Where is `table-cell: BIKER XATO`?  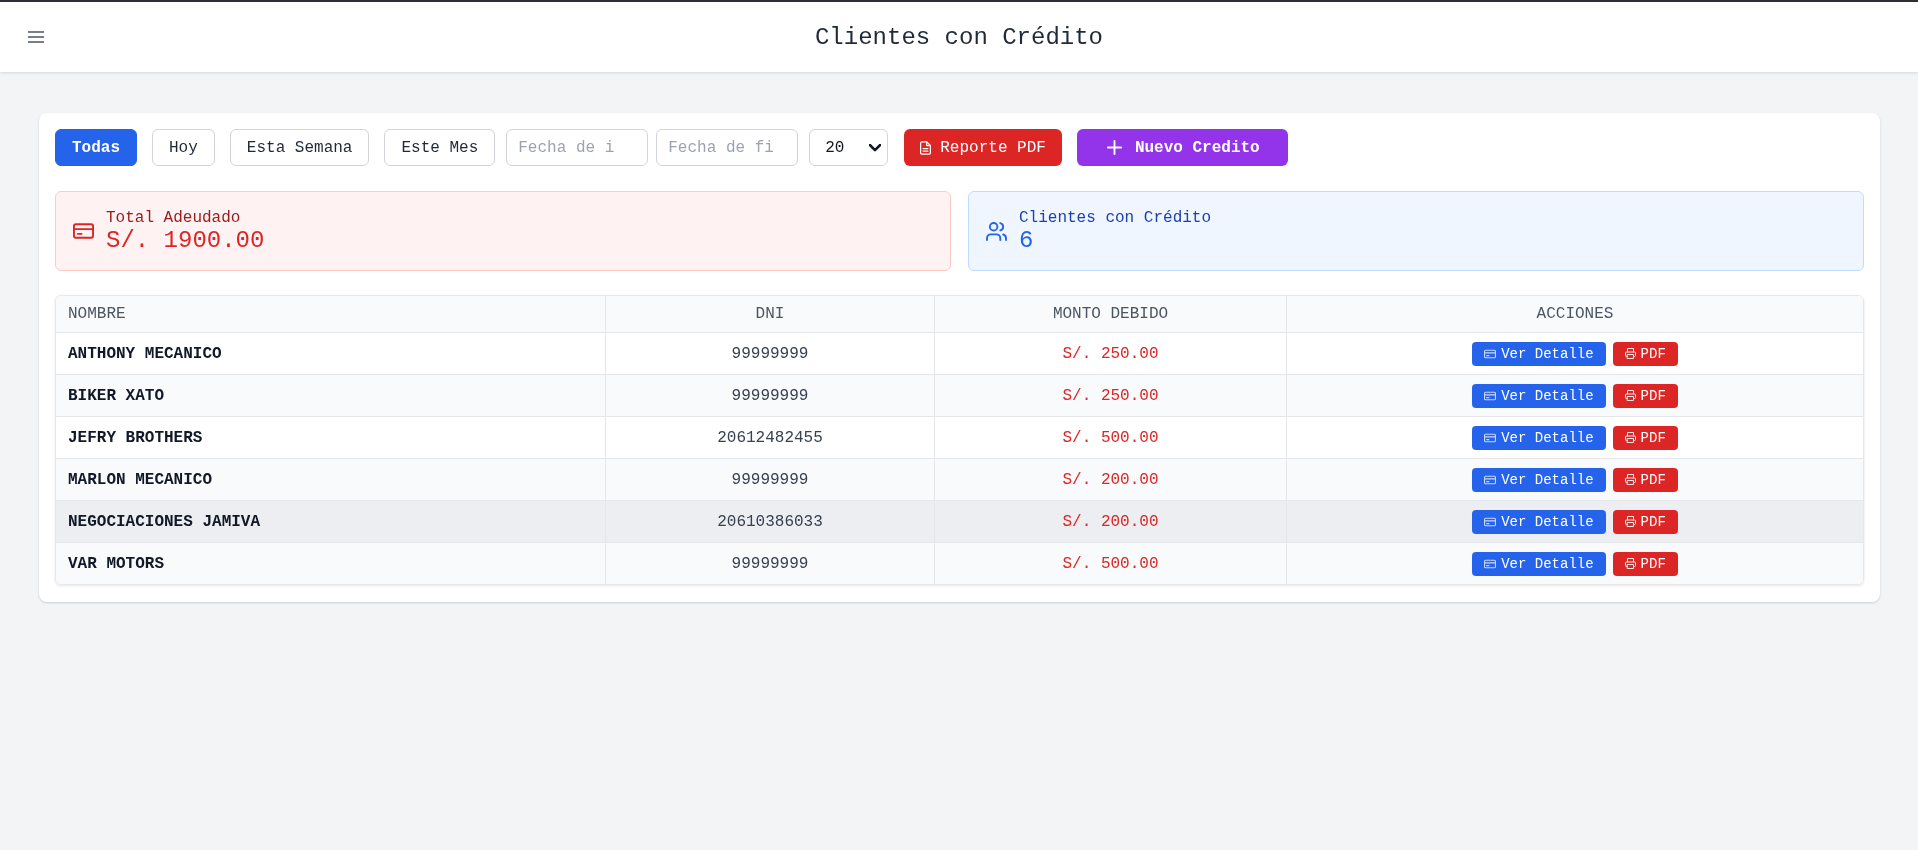 table-cell: BIKER XATO is located at coordinates (331, 395).